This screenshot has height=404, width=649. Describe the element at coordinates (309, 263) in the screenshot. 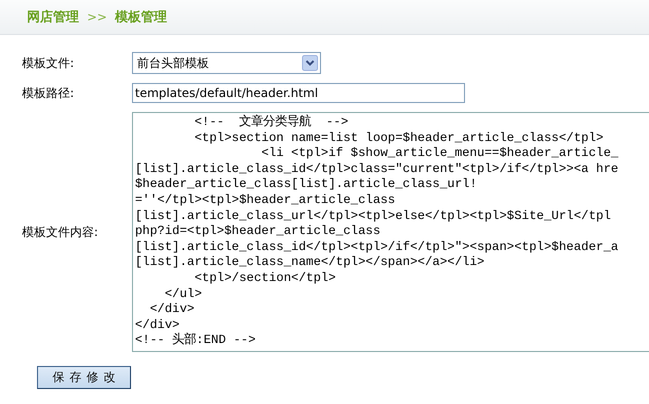

I see `code-line: [list].article_class_name</tpl></span></a></li>` at that location.